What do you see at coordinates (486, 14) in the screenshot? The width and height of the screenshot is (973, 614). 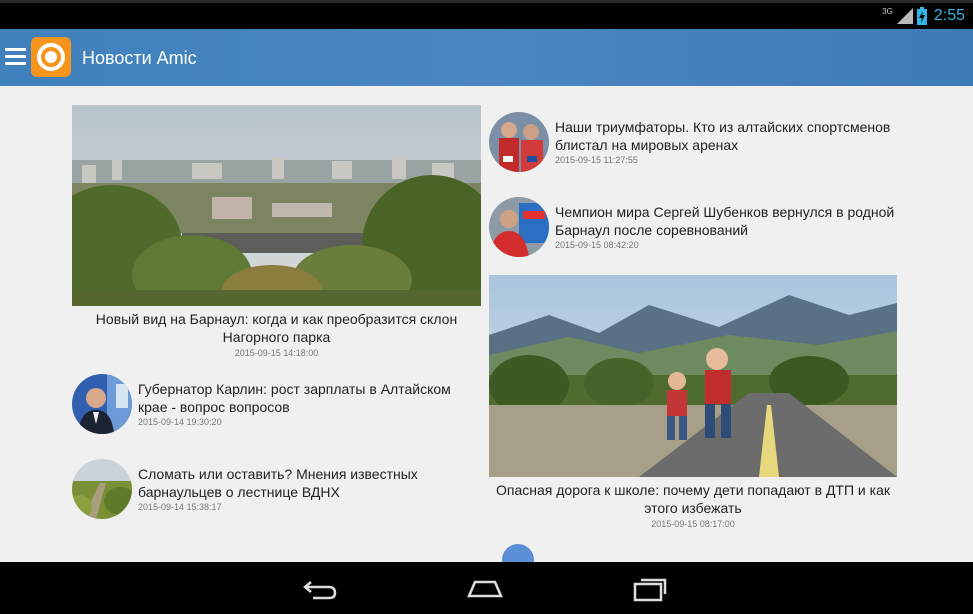 I see `status-bar: 3G 2:55` at bounding box center [486, 14].